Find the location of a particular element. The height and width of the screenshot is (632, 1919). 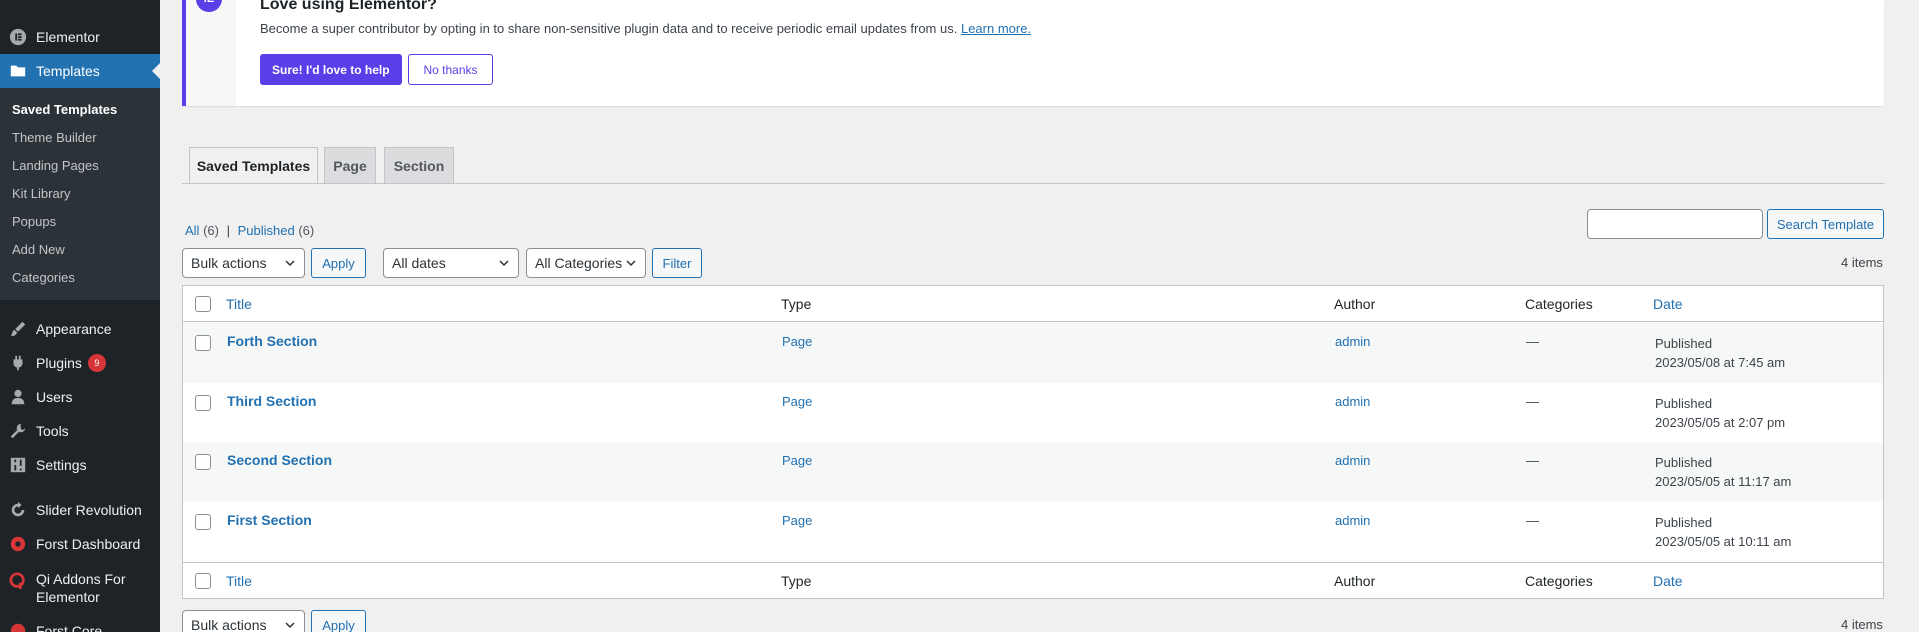

categories-select: All Categories is located at coordinates (586, 263).